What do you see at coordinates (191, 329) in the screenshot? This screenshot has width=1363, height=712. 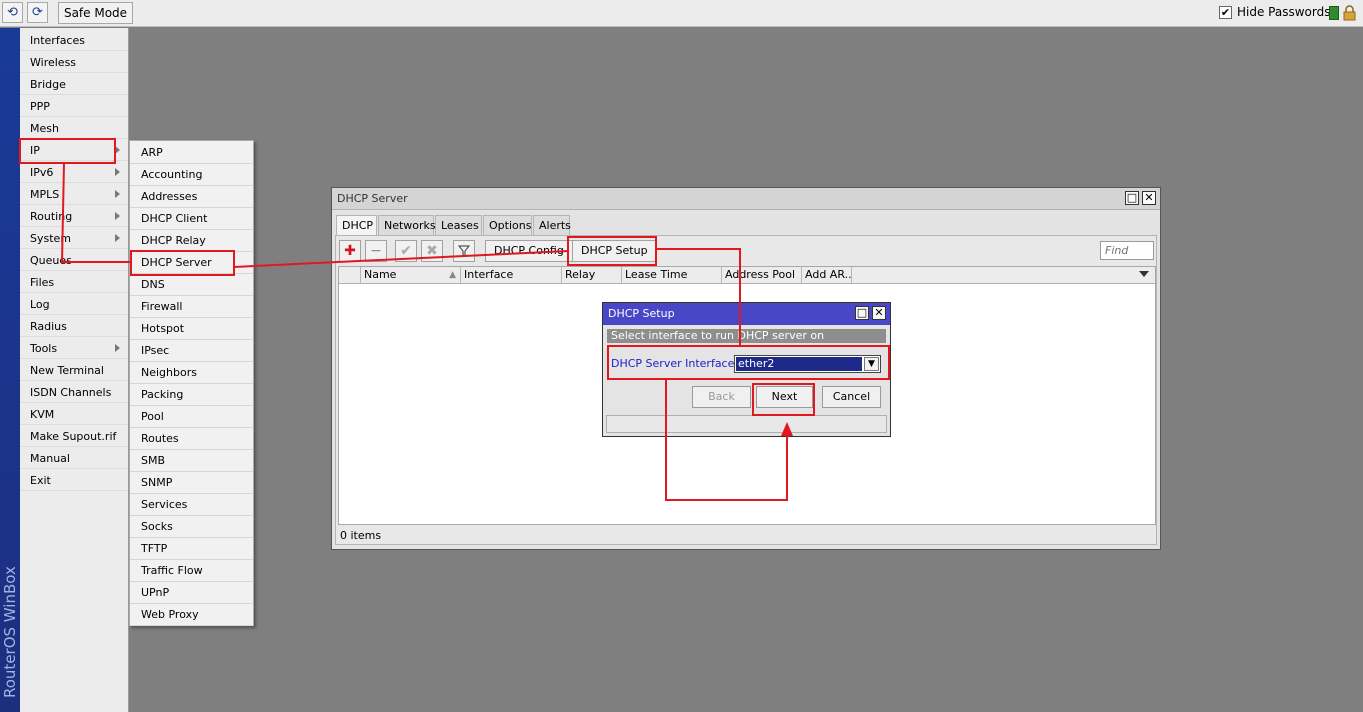 I see `ip-submenu-item: Hotspot` at bounding box center [191, 329].